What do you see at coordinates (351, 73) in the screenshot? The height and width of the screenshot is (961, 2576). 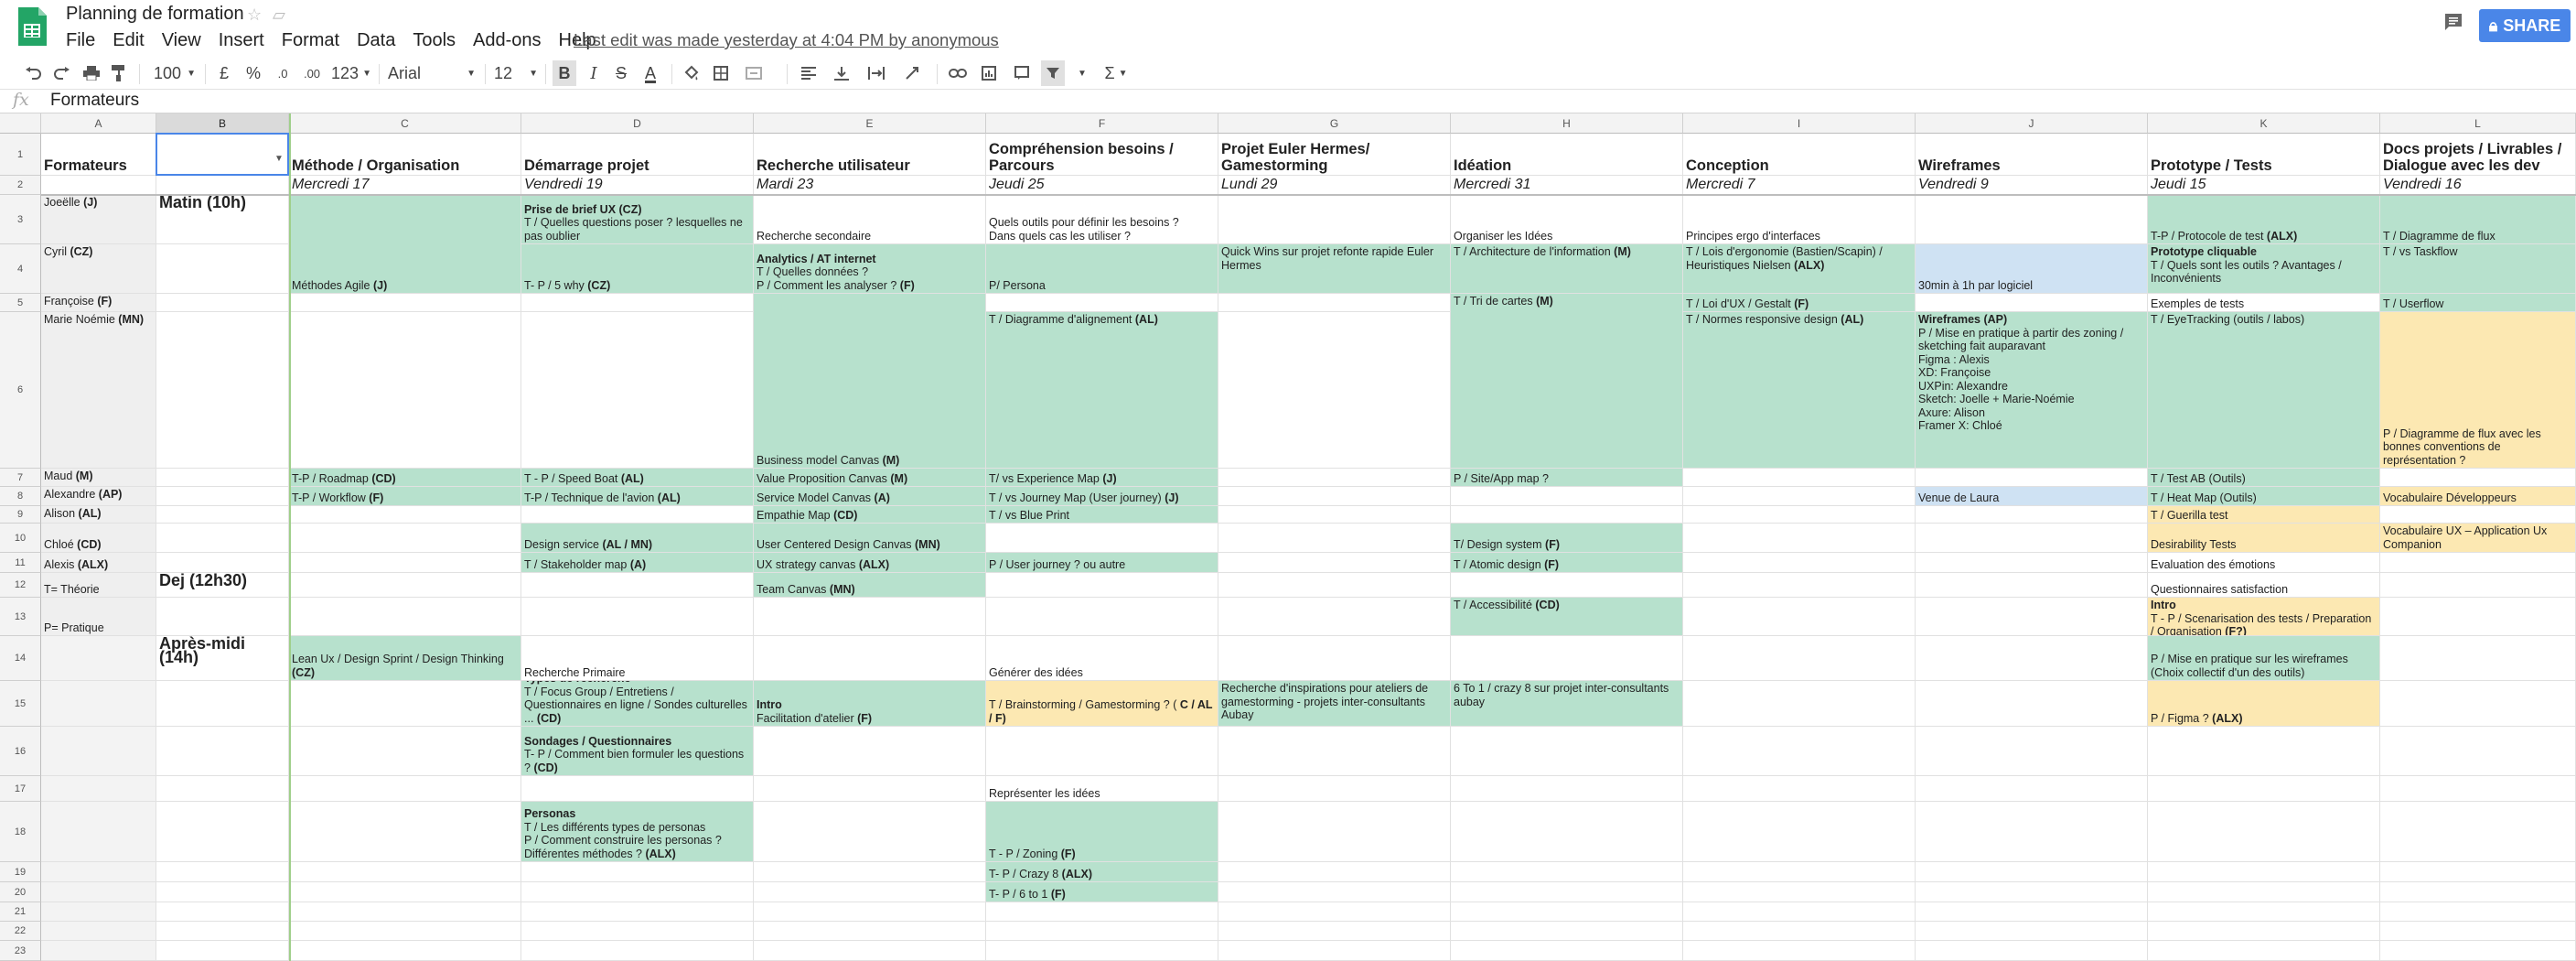 I see `more-formats-button: 123 ▼` at bounding box center [351, 73].